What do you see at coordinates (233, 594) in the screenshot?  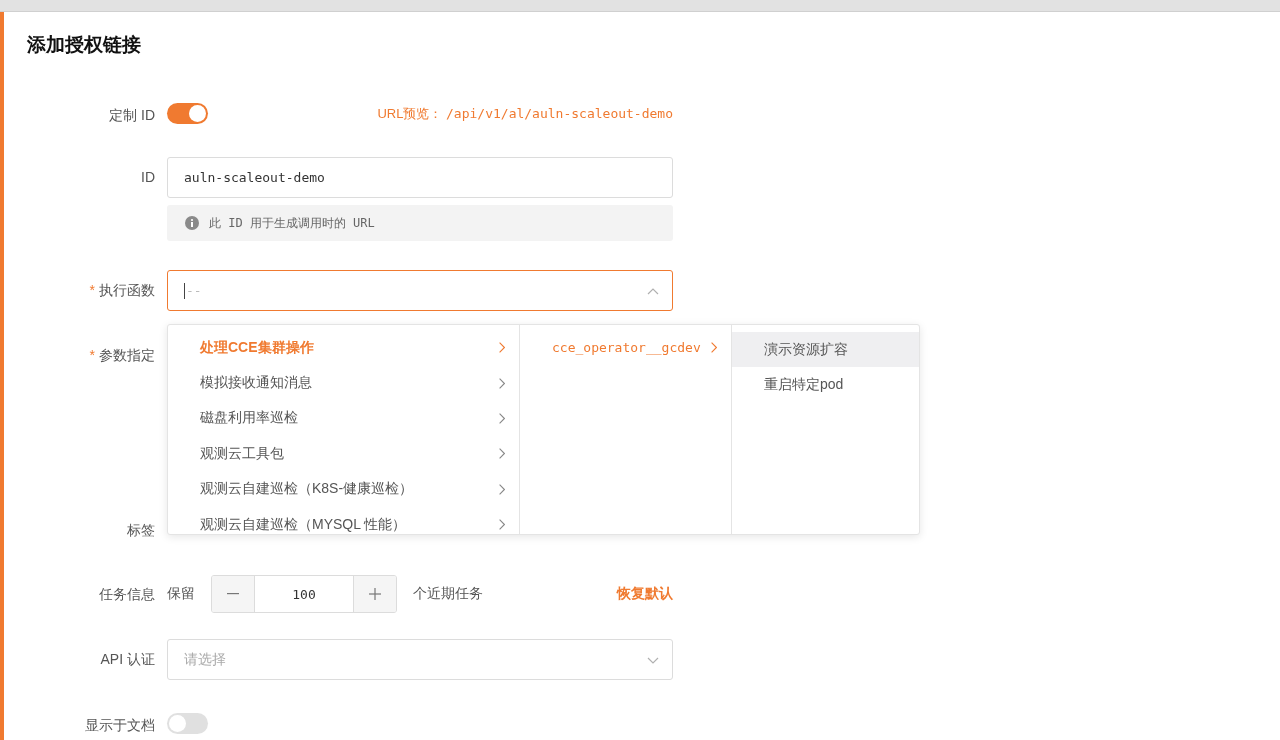 I see `minus-icon` at bounding box center [233, 594].